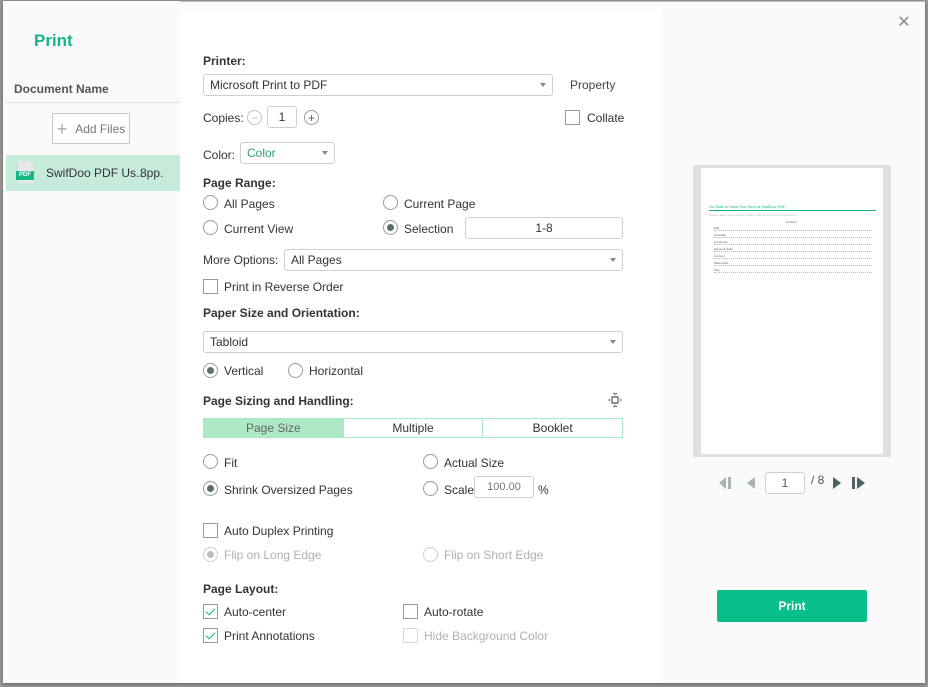 Image resolution: width=928 pixels, height=687 pixels. What do you see at coordinates (26, 173) in the screenshot?
I see `pdf-file-icon: PDF` at bounding box center [26, 173].